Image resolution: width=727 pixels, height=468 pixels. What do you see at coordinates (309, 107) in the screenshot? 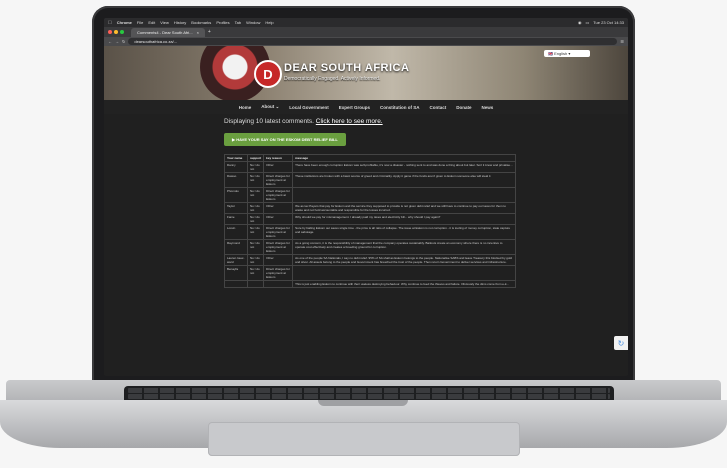
I see `nav-local-government: Local Government` at bounding box center [309, 107].